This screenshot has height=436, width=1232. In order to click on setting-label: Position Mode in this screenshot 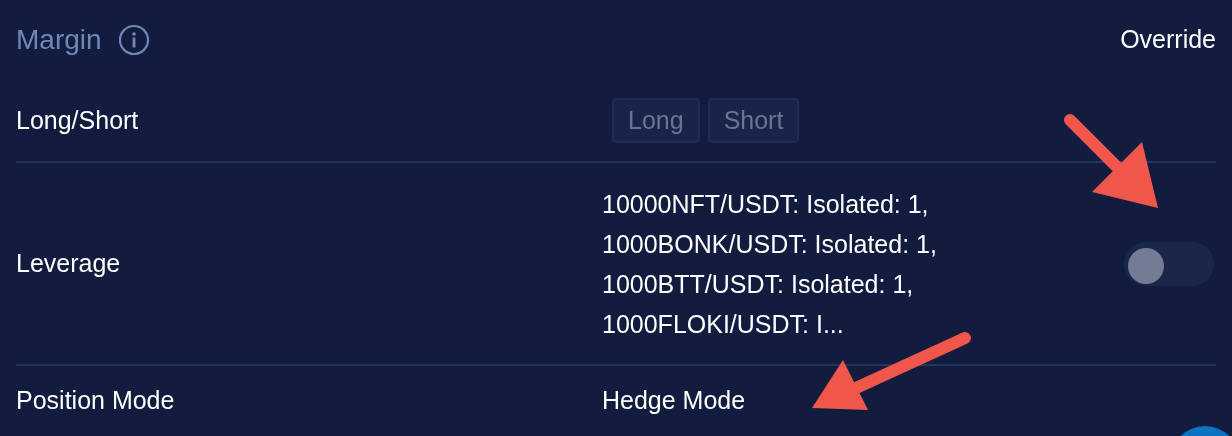, I will do `click(96, 401)`.